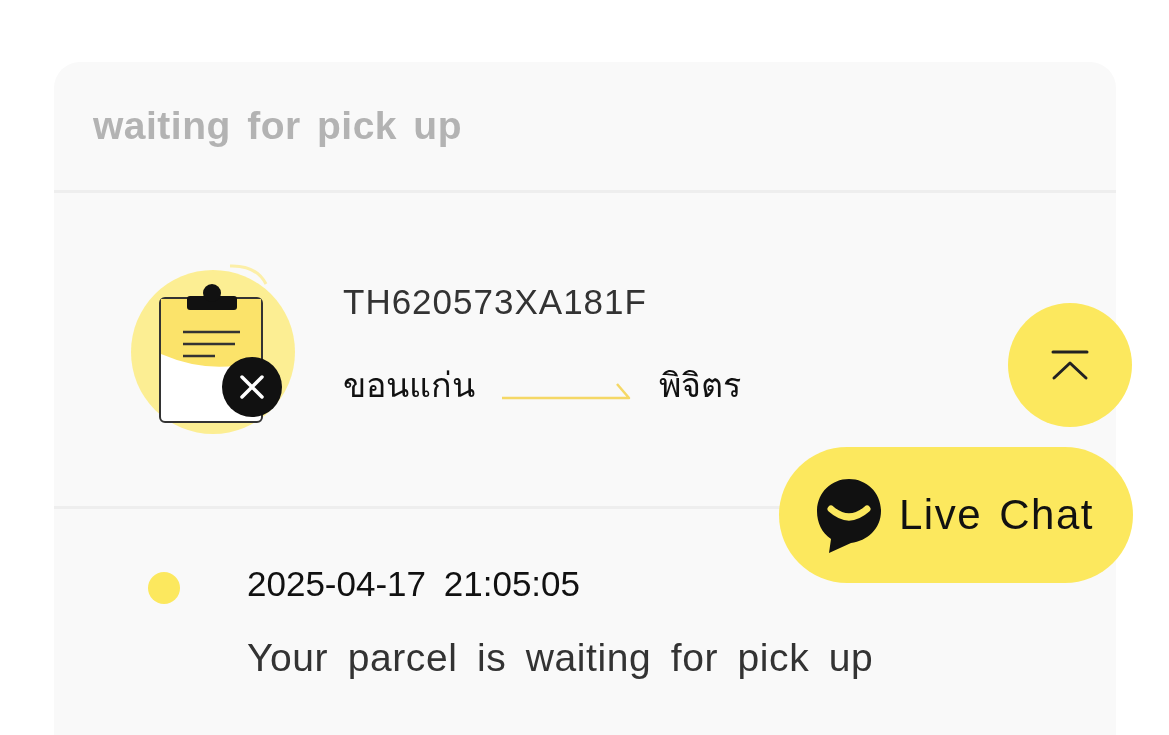 This screenshot has width=1169, height=735. I want to click on chat-bubble-icon, so click(849, 515).